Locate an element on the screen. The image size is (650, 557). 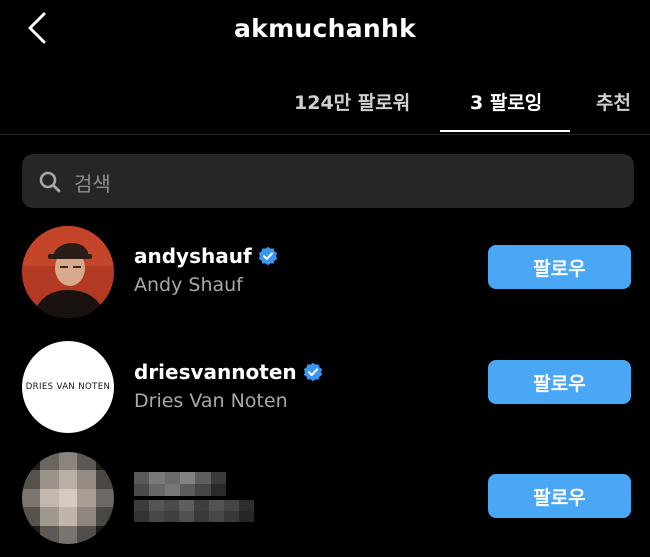
active-tab-indicator is located at coordinates (505, 131).